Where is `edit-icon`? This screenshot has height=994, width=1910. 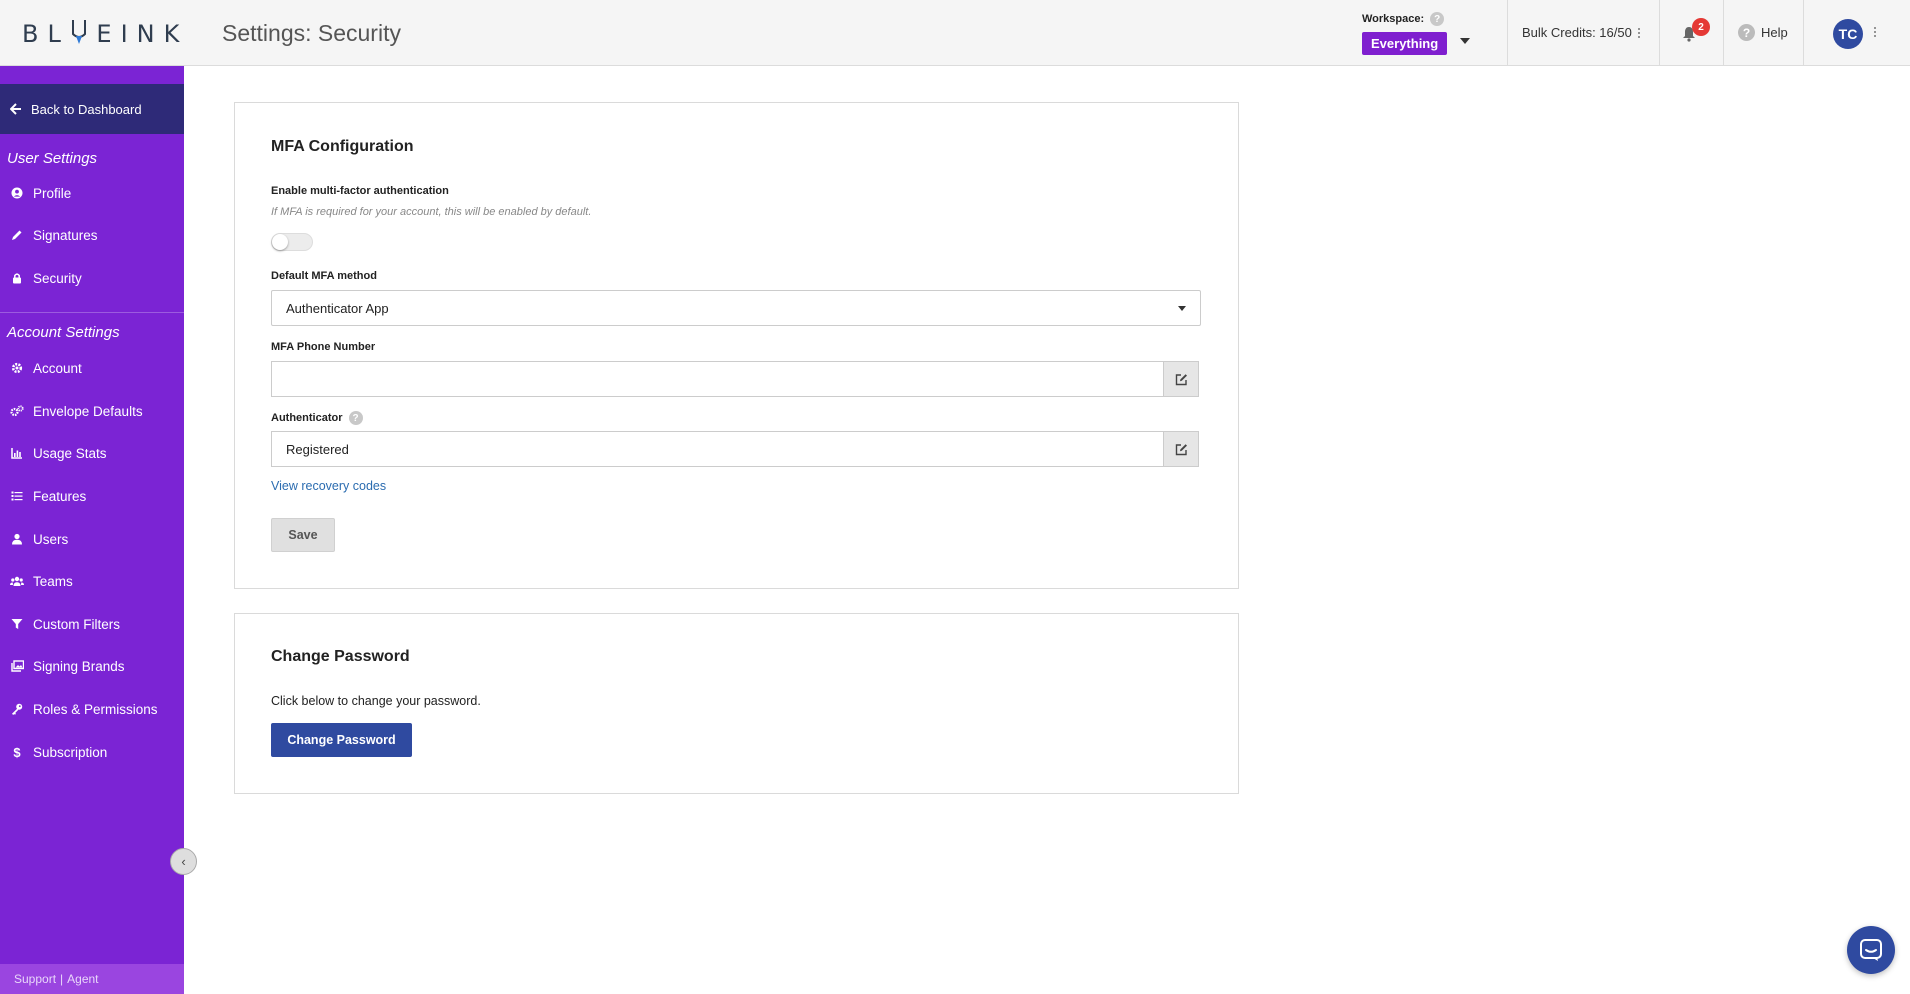 edit-icon is located at coordinates (1181, 449).